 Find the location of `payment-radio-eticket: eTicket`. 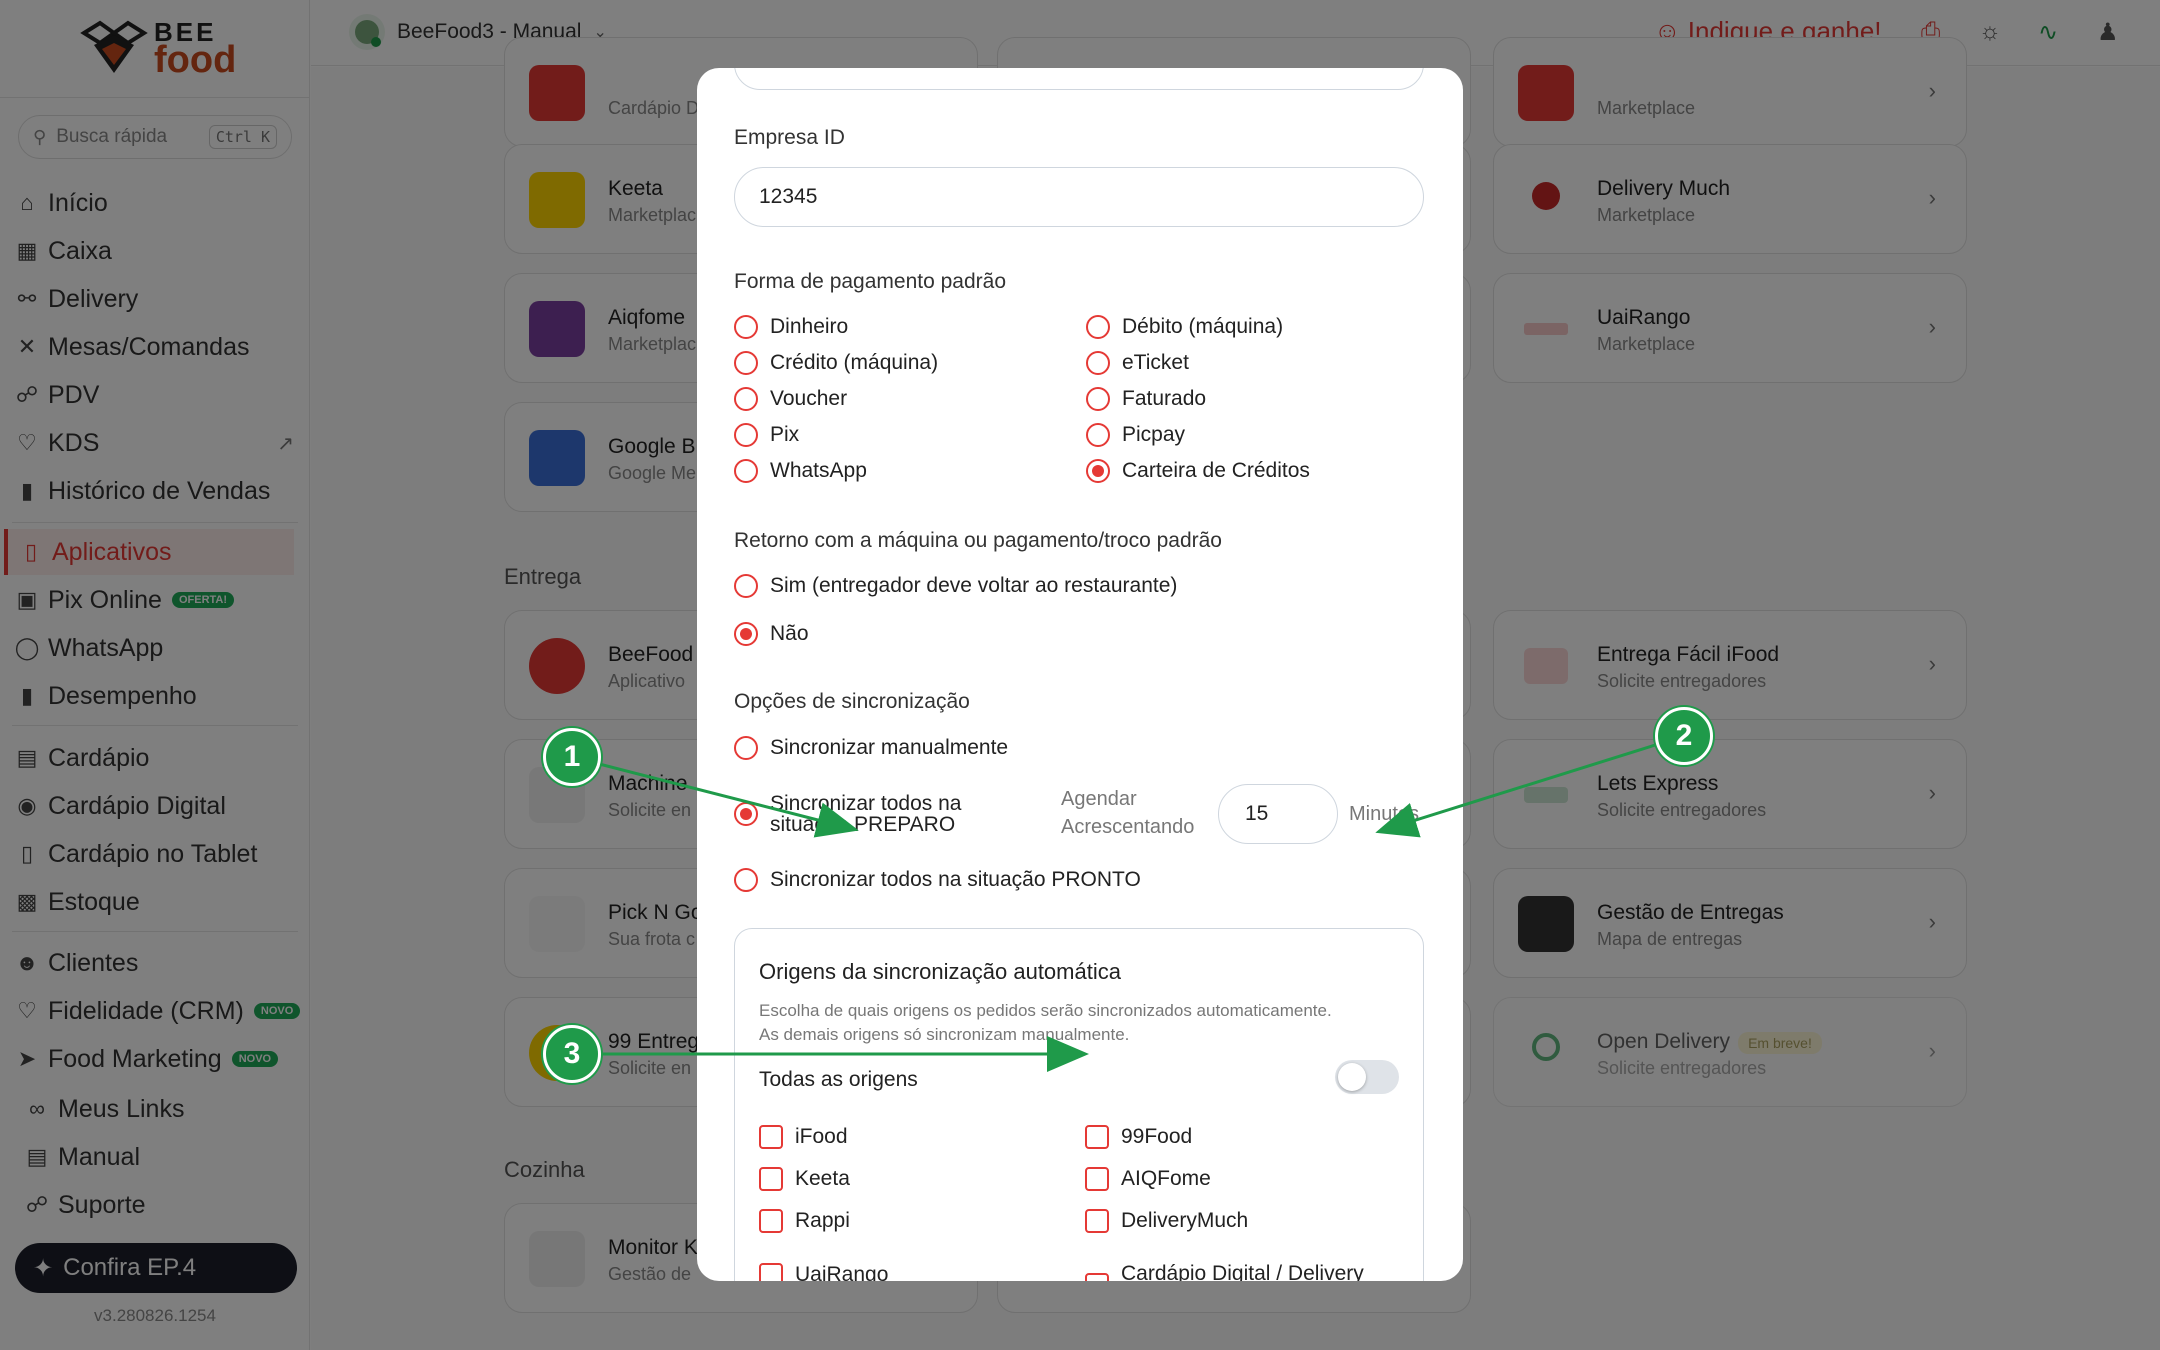

payment-radio-eticket: eTicket is located at coordinates (1137, 363).